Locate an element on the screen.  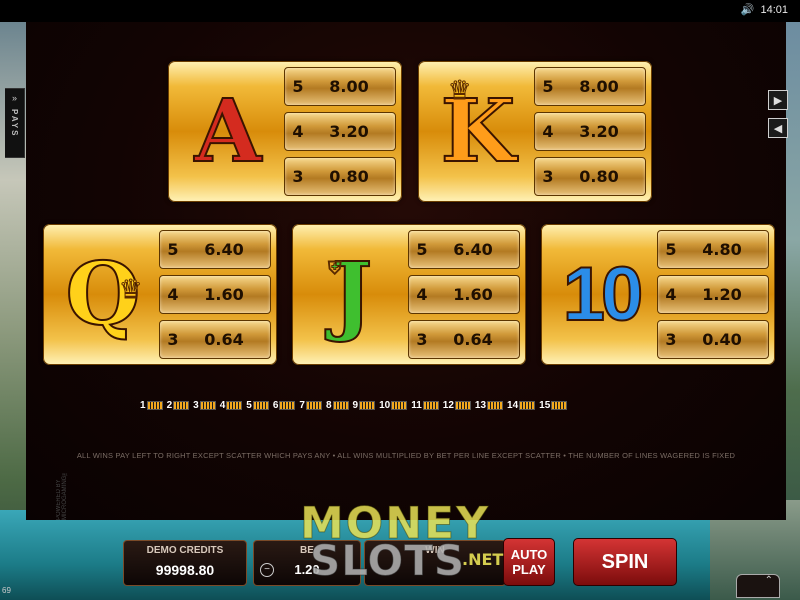
payline-item: 14 is located at coordinates (521, 405).